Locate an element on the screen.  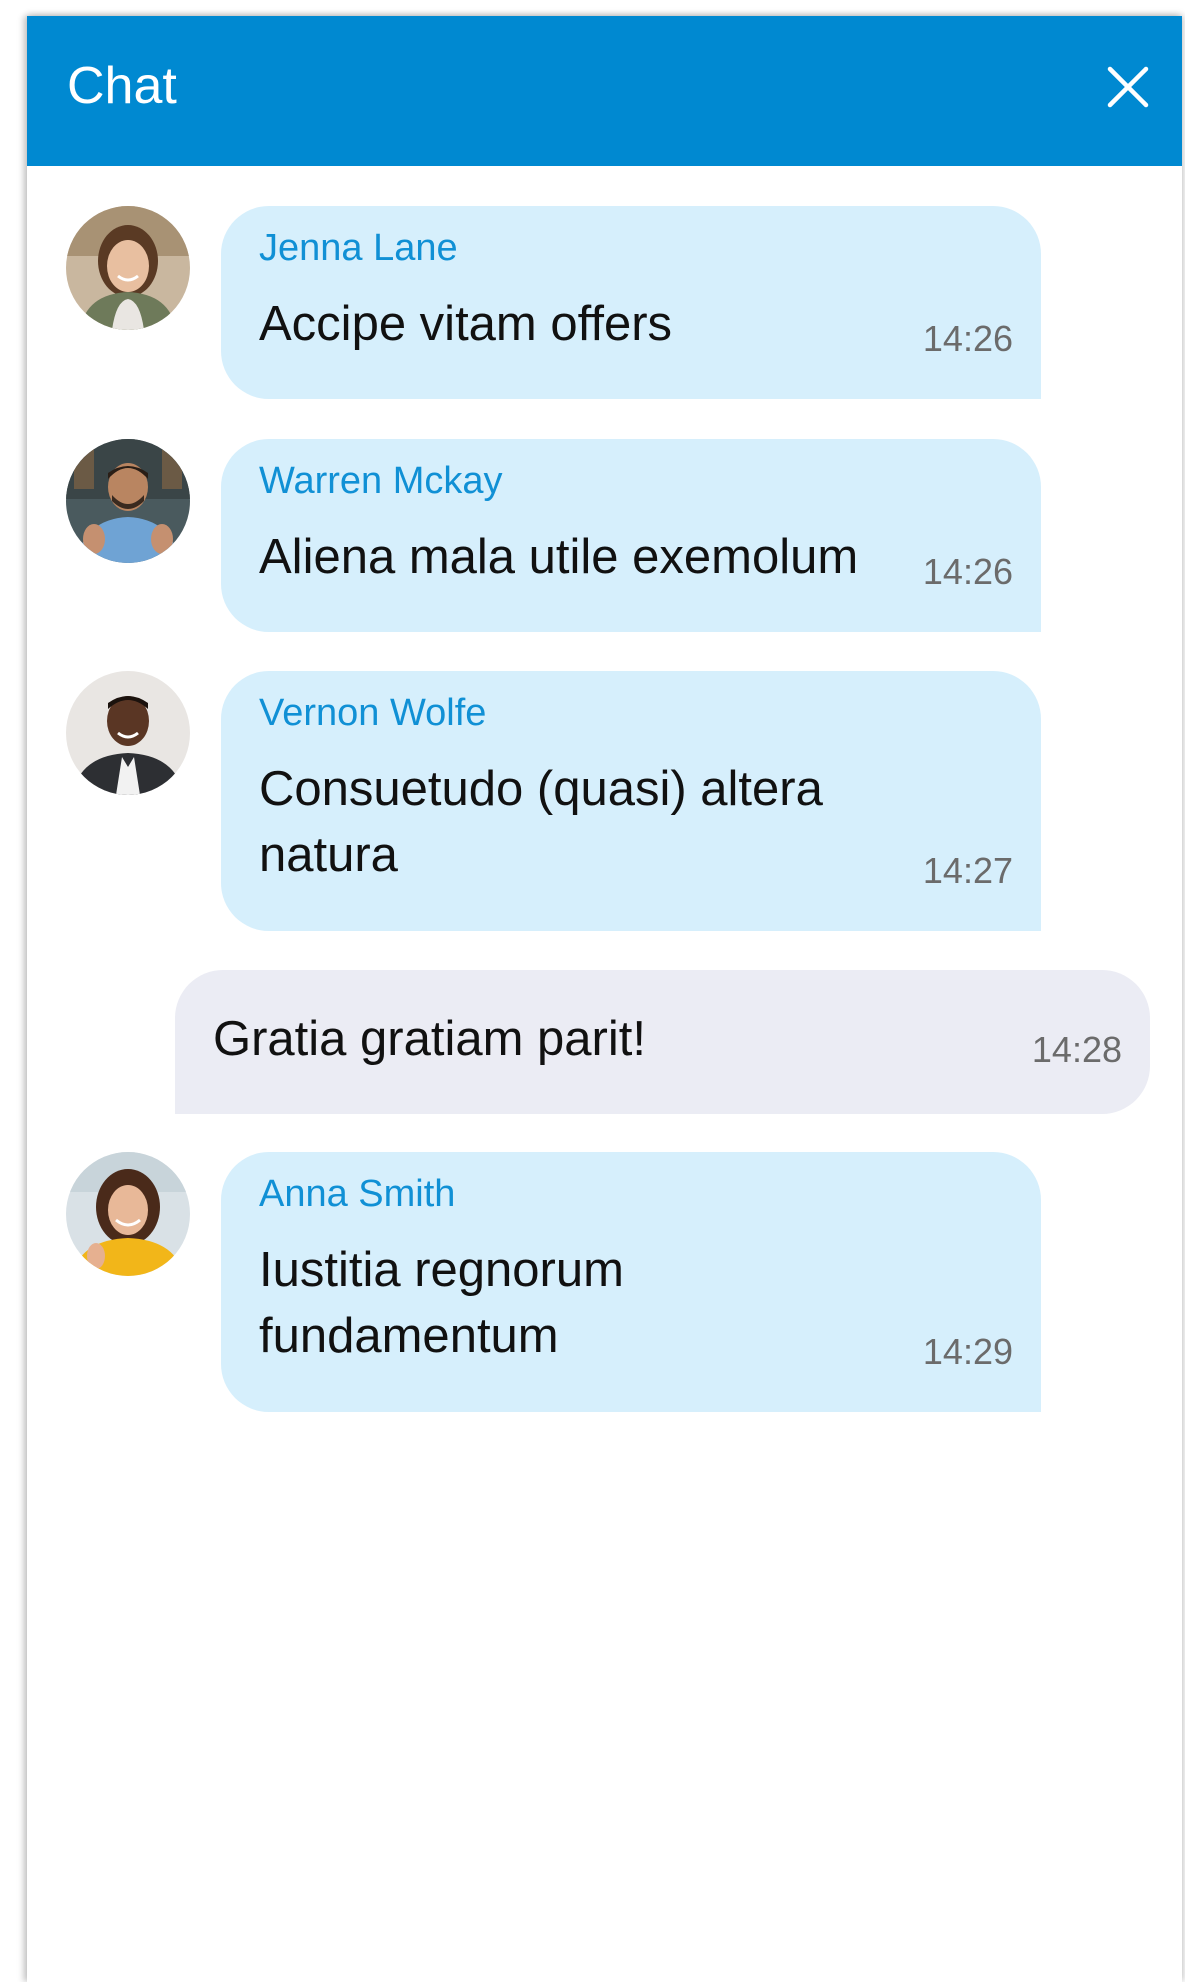
message-time: 14:28 is located at coordinates (1076, 1049).